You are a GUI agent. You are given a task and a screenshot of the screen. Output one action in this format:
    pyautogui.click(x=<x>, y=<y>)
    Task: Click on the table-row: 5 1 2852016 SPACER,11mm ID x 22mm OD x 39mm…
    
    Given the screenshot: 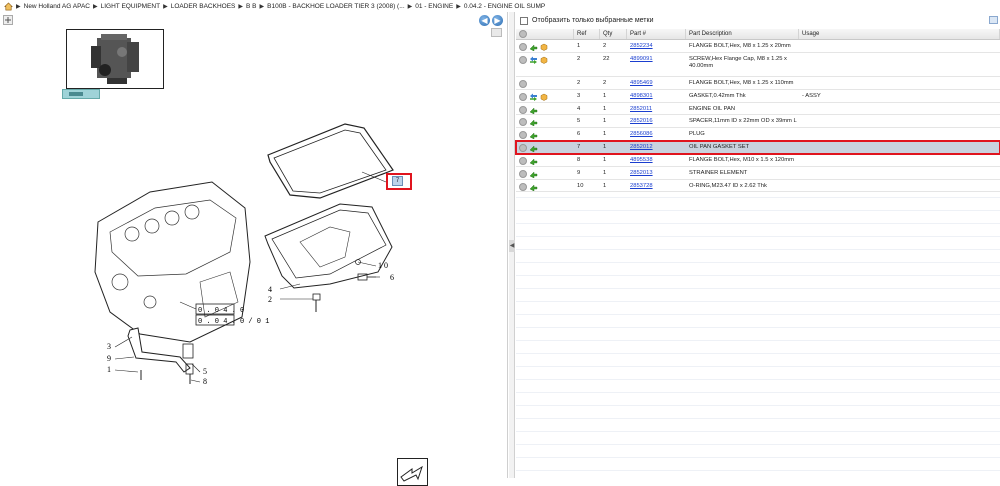 What is the action you would take?
    pyautogui.click(x=758, y=122)
    